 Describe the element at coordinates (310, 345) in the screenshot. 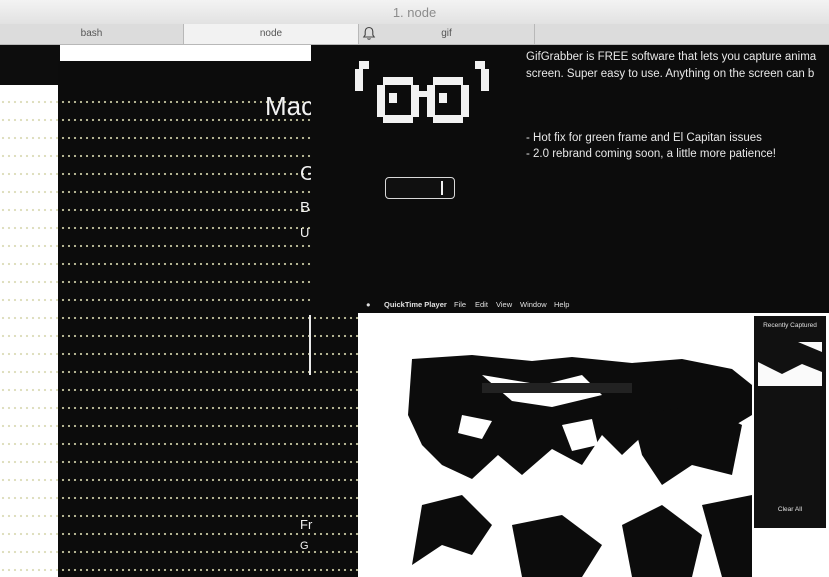

I see `divider` at that location.